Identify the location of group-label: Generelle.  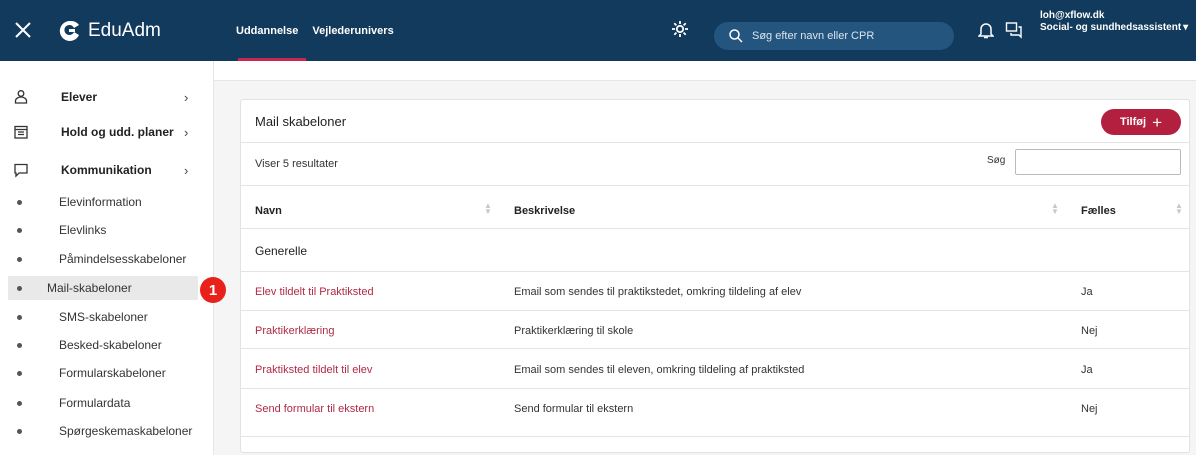
(281, 251).